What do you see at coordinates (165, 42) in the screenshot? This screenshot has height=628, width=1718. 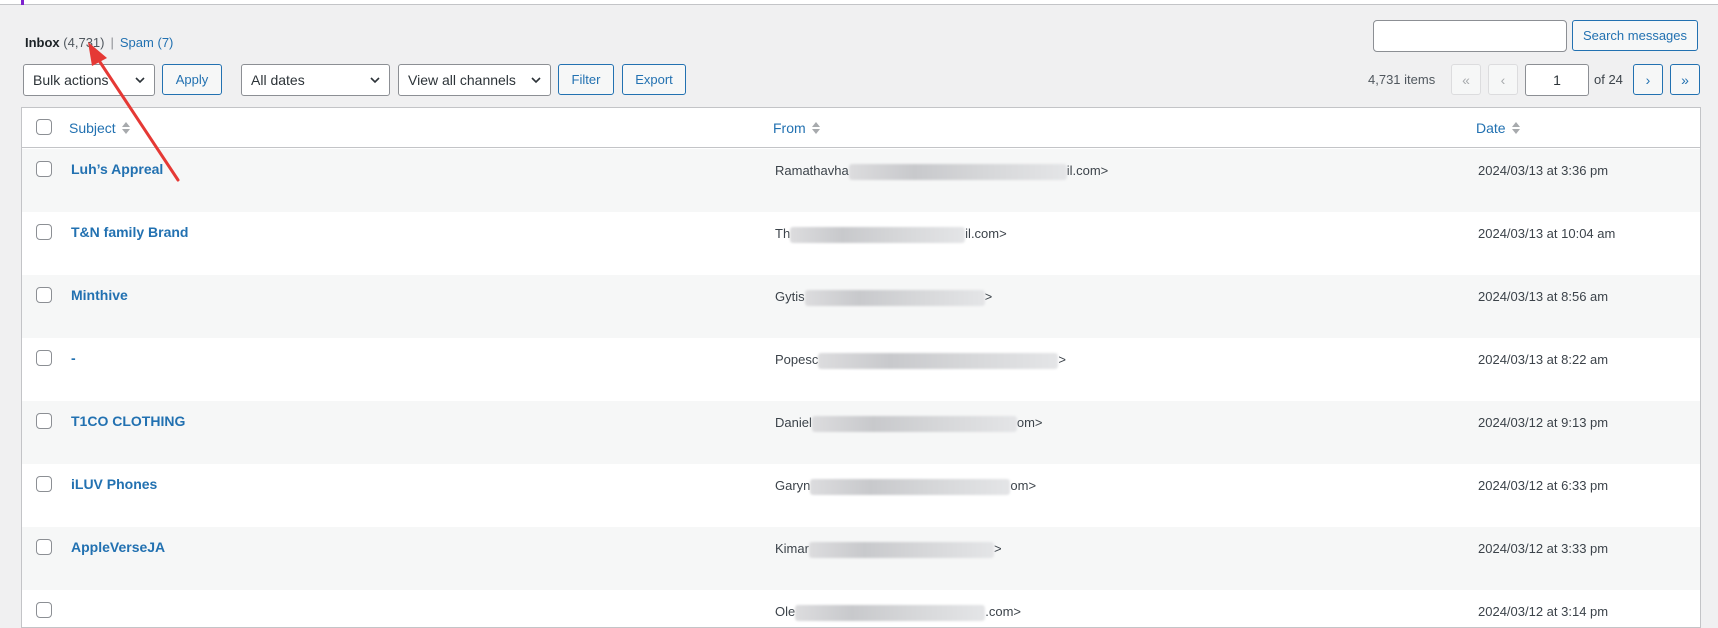 I see `spam-count: (7)` at bounding box center [165, 42].